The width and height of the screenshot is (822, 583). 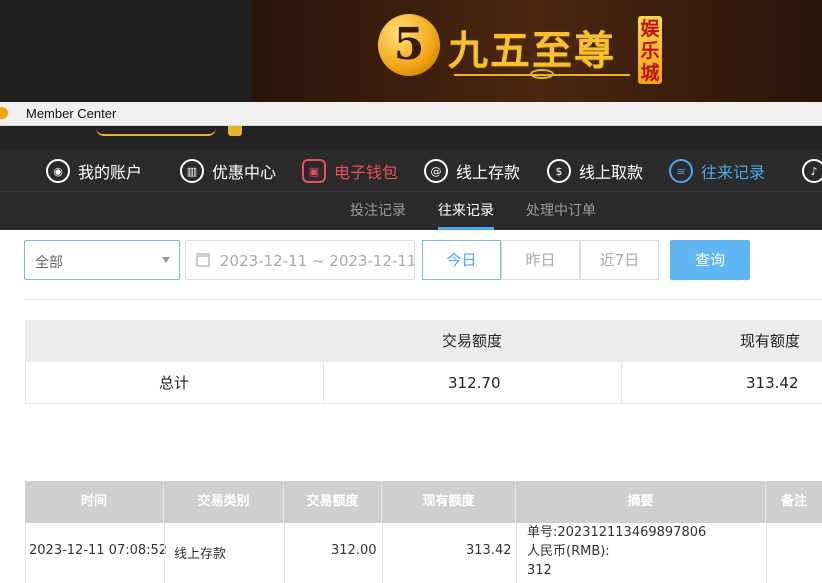 I want to click on header-memo: 摘要, so click(x=640, y=501).